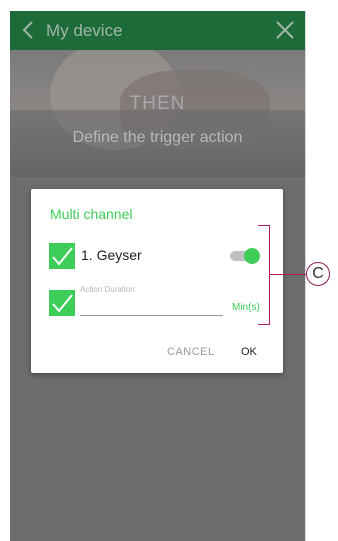  I want to click on dialog-title: Multi channel, so click(91, 214).